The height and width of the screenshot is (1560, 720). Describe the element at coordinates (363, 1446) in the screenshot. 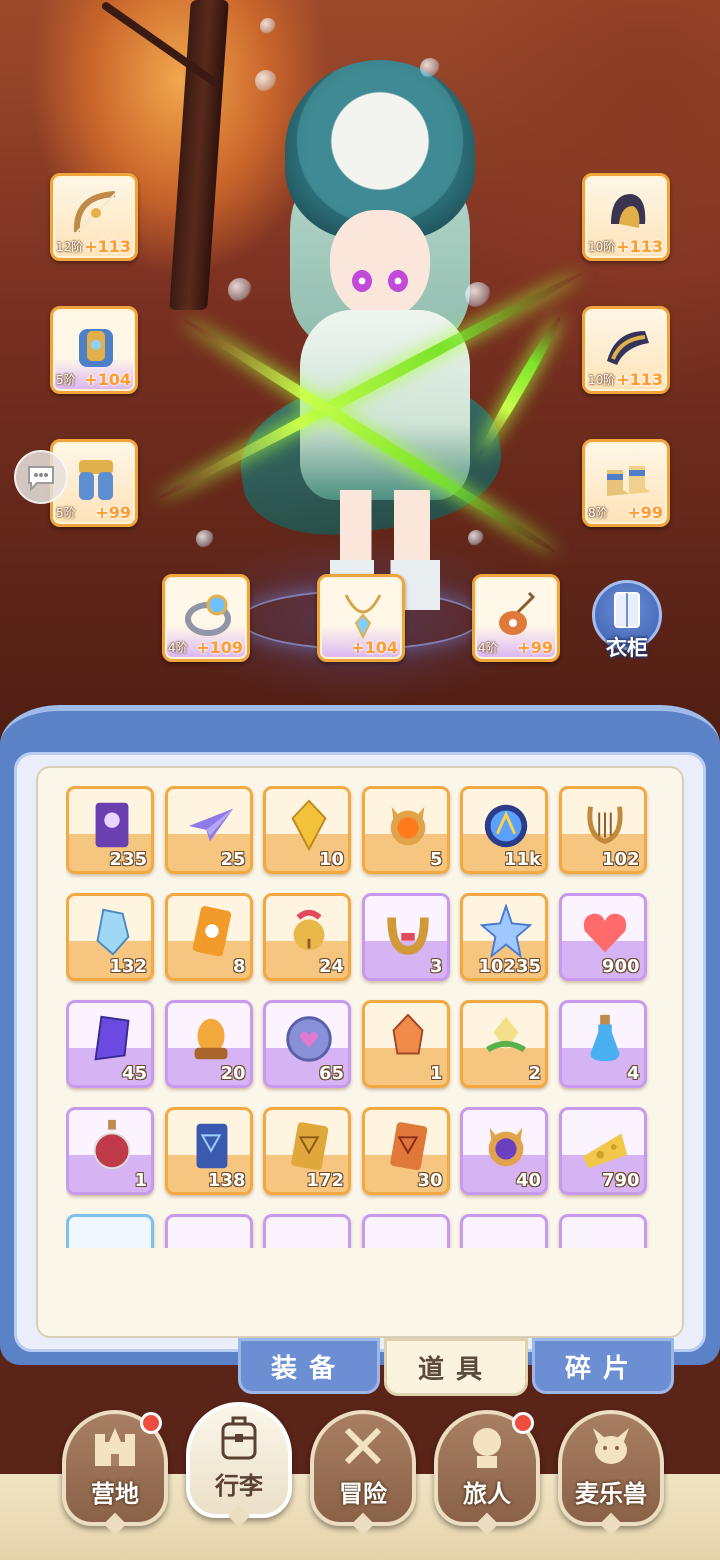

I see `crossed-swords-icon` at that location.